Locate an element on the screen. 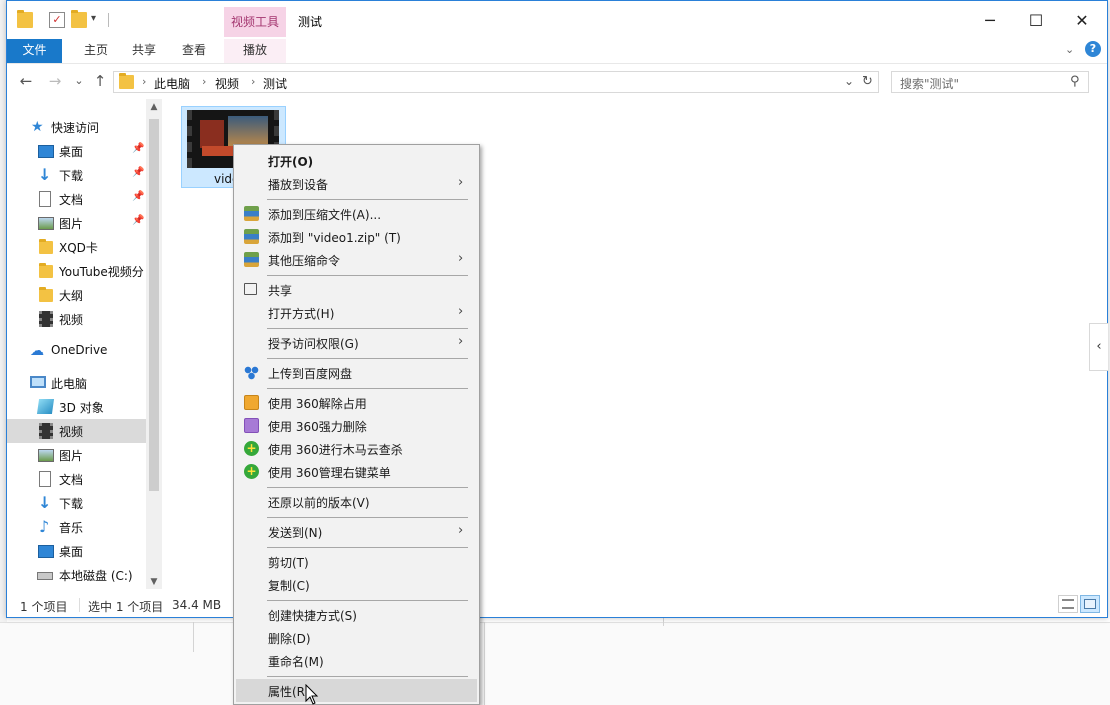  menu-item-rename: 重命名(M) is located at coordinates (356, 660).